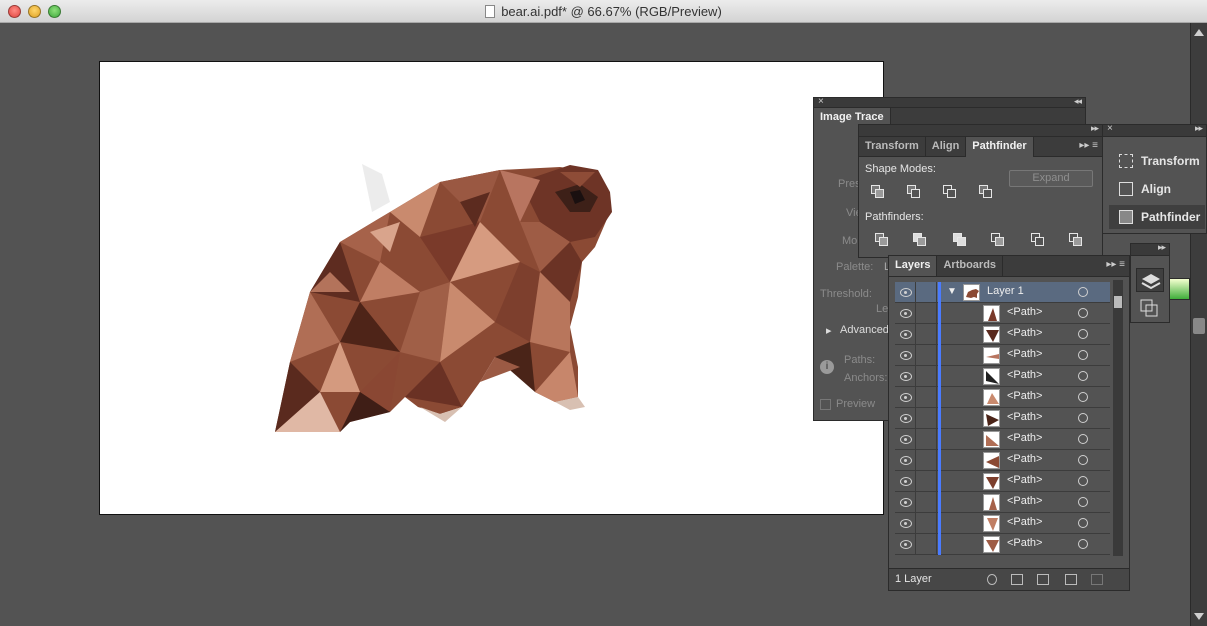 The width and height of the screenshot is (1207, 626). Describe the element at coordinates (950, 192) in the screenshot. I see `intersect-icon` at that location.